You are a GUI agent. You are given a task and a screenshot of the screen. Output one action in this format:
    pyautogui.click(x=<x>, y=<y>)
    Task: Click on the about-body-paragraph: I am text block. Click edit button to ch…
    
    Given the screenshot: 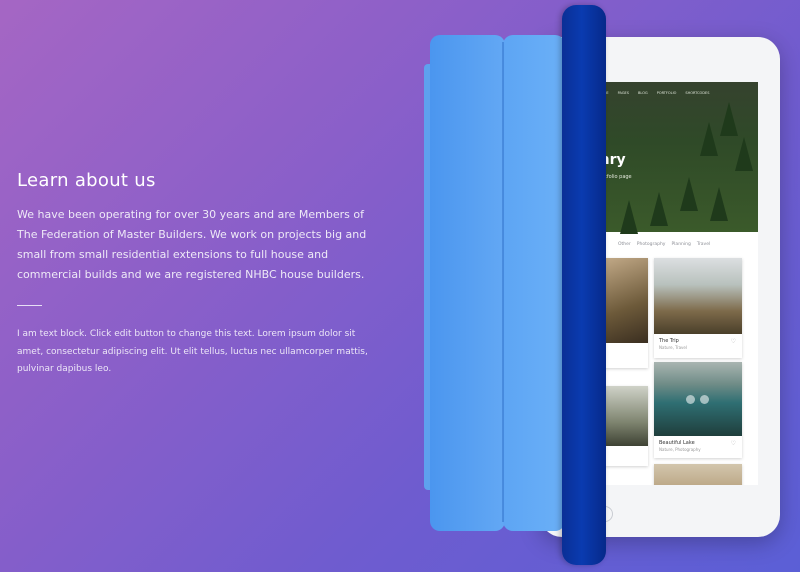 What is the action you would take?
    pyautogui.click(x=192, y=351)
    